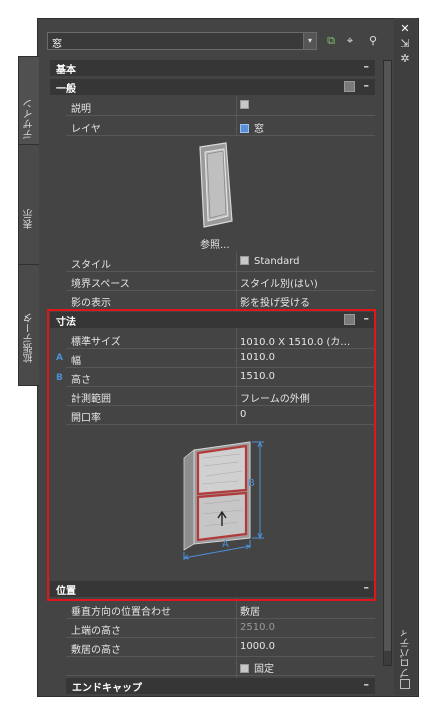 The width and height of the screenshot is (430, 705). Describe the element at coordinates (91, 265) in the screenshot. I see `row-label: スタイル` at that location.